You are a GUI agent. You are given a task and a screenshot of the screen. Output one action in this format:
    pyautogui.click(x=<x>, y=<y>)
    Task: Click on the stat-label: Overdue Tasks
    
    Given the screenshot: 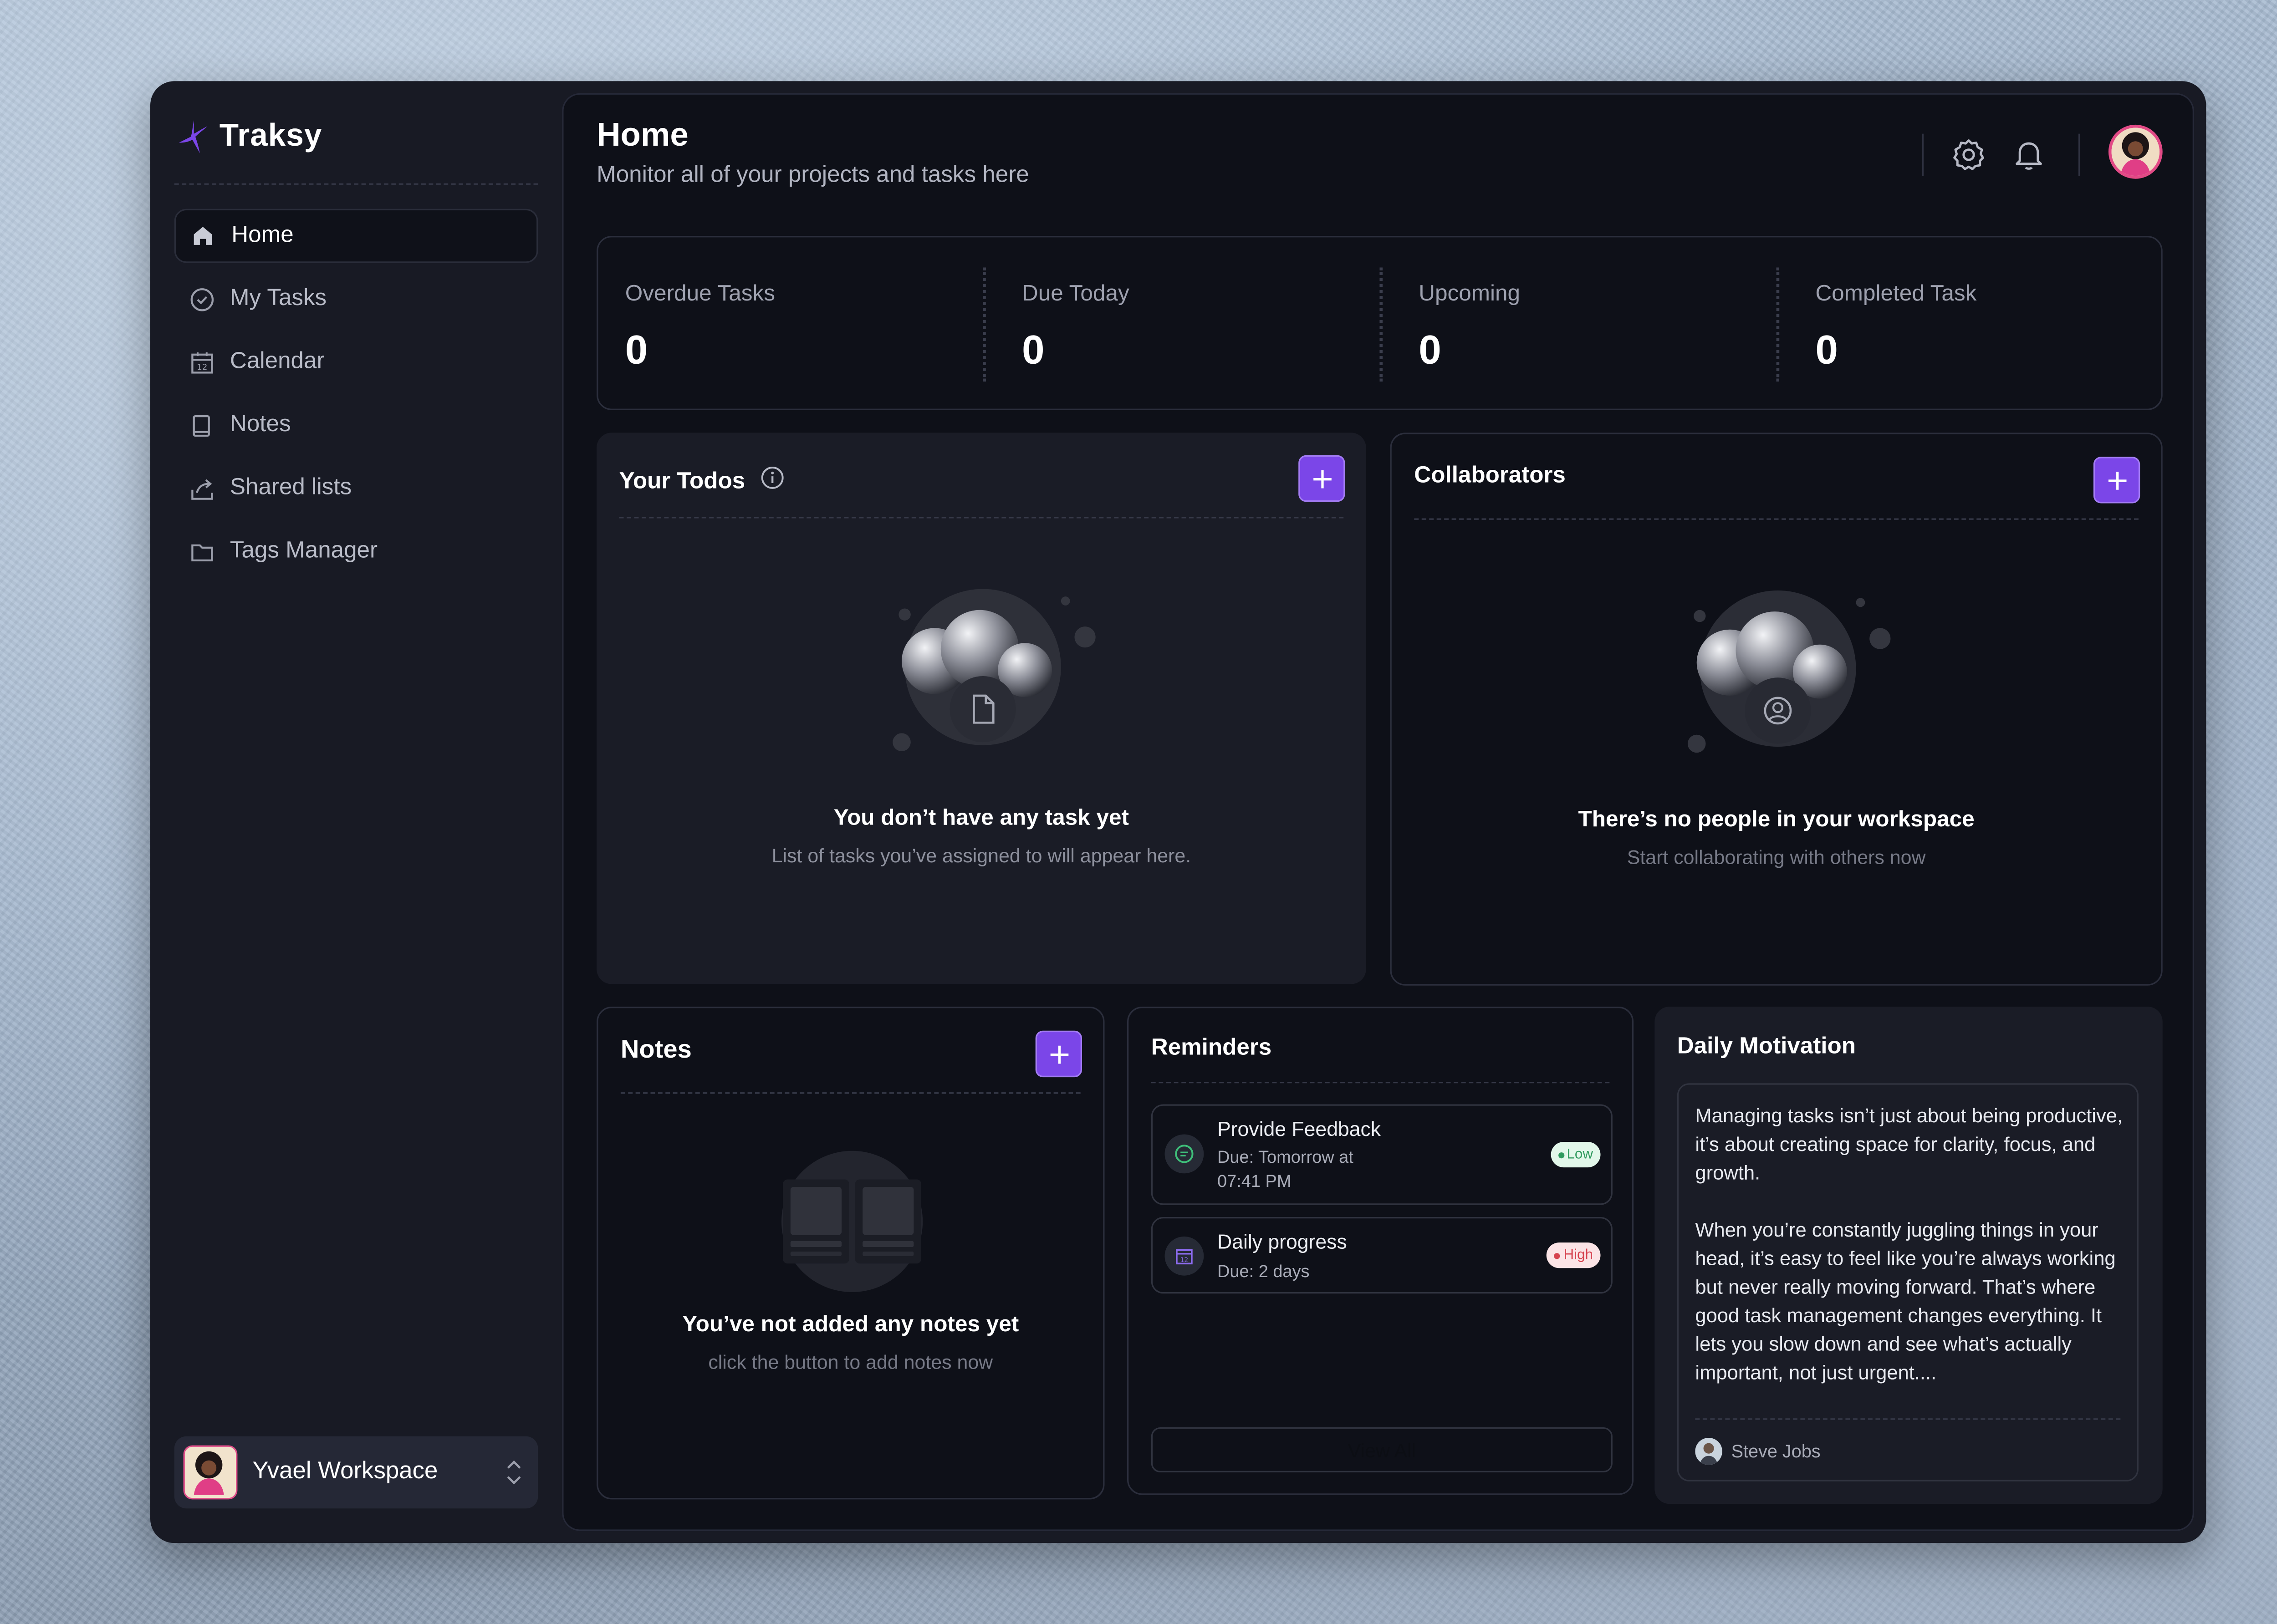 What is the action you would take?
    pyautogui.click(x=700, y=294)
    